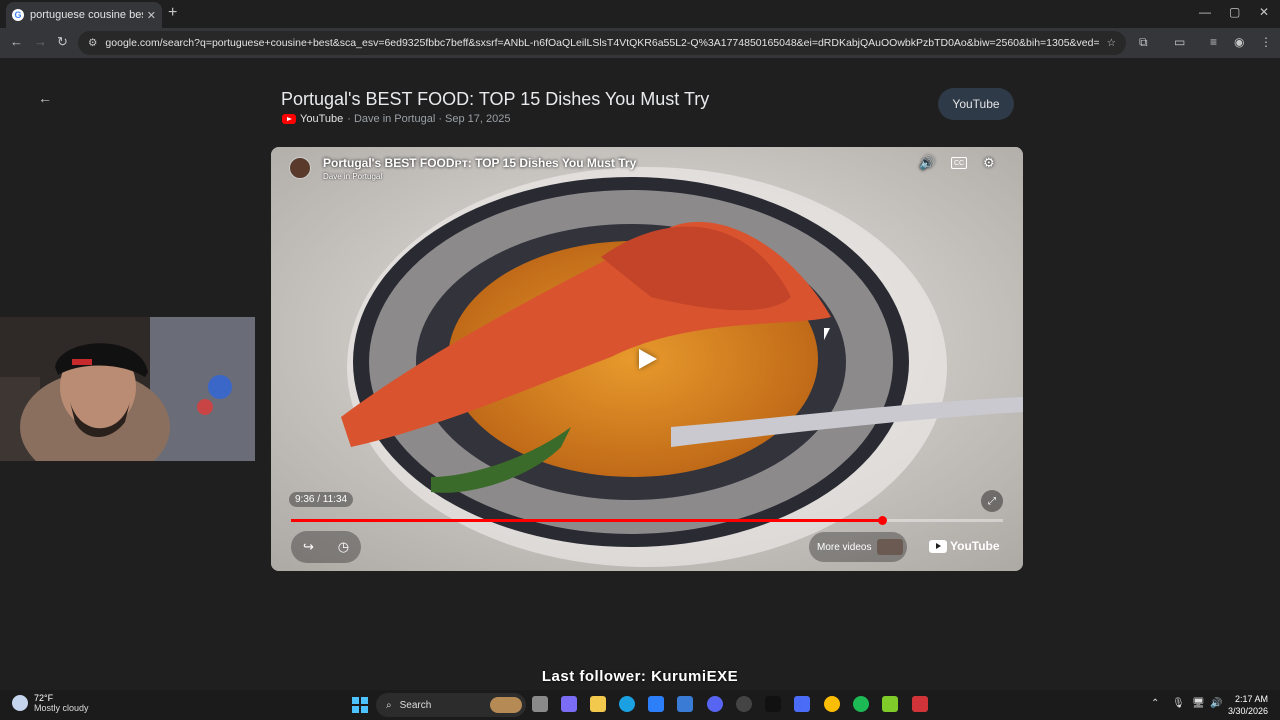  What do you see at coordinates (1247, 711) in the screenshot?
I see `clock-date: 3/30/2026` at bounding box center [1247, 711].